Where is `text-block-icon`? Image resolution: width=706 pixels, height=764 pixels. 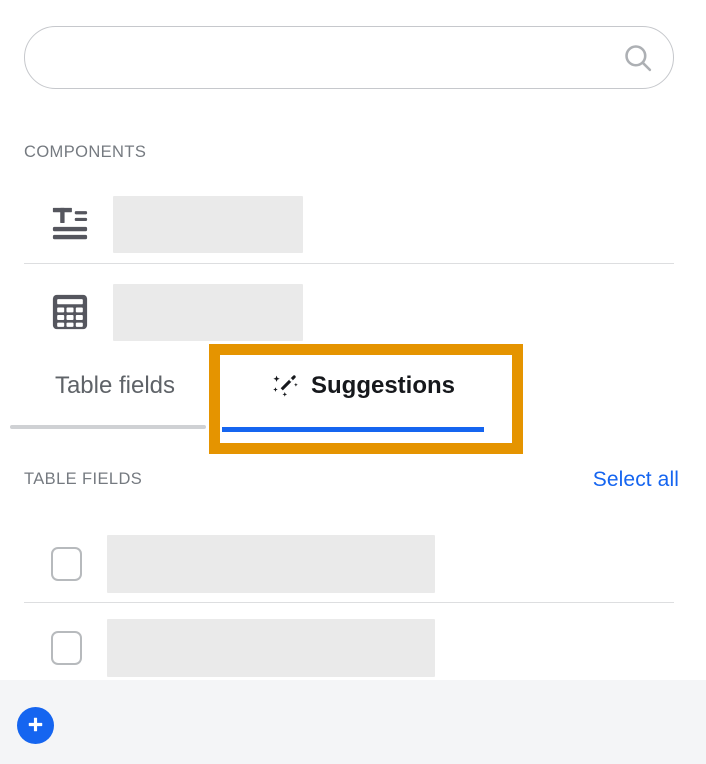 text-block-icon is located at coordinates (70, 224).